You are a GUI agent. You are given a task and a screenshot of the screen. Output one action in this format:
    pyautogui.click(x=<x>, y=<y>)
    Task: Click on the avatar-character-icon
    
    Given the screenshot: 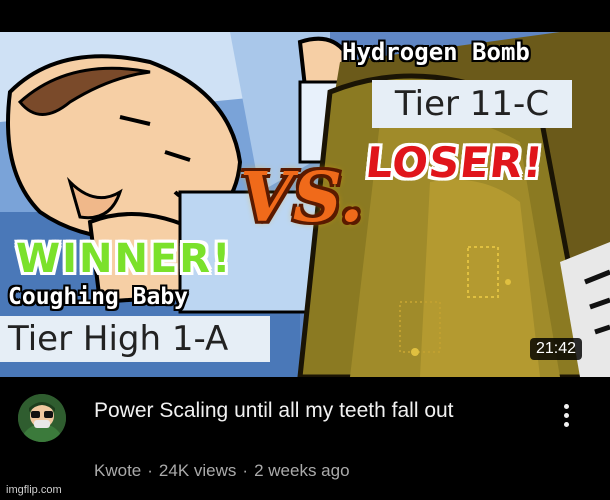 What is the action you would take?
    pyautogui.click(x=42, y=418)
    